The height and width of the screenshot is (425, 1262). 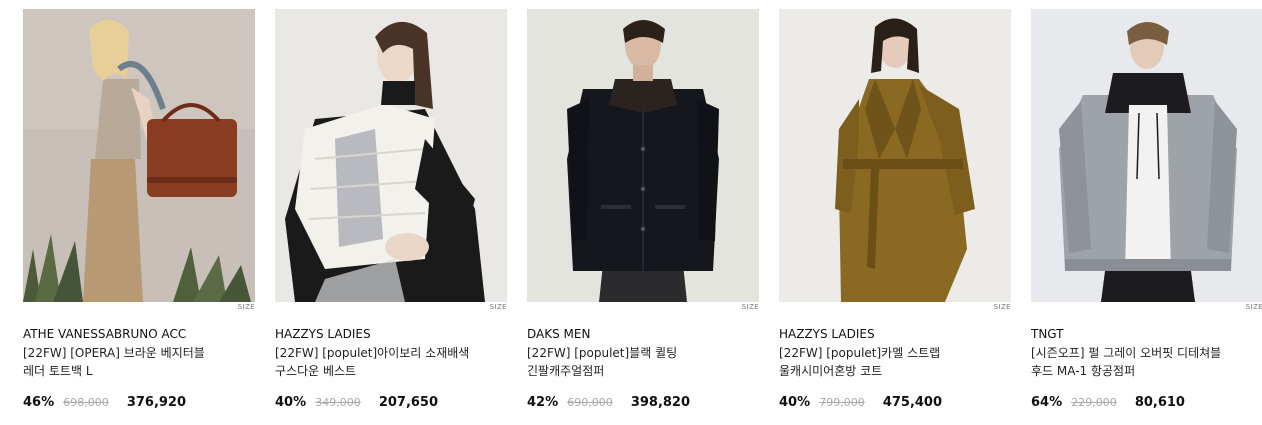 I want to click on original-price: 349,000, so click(x=338, y=402).